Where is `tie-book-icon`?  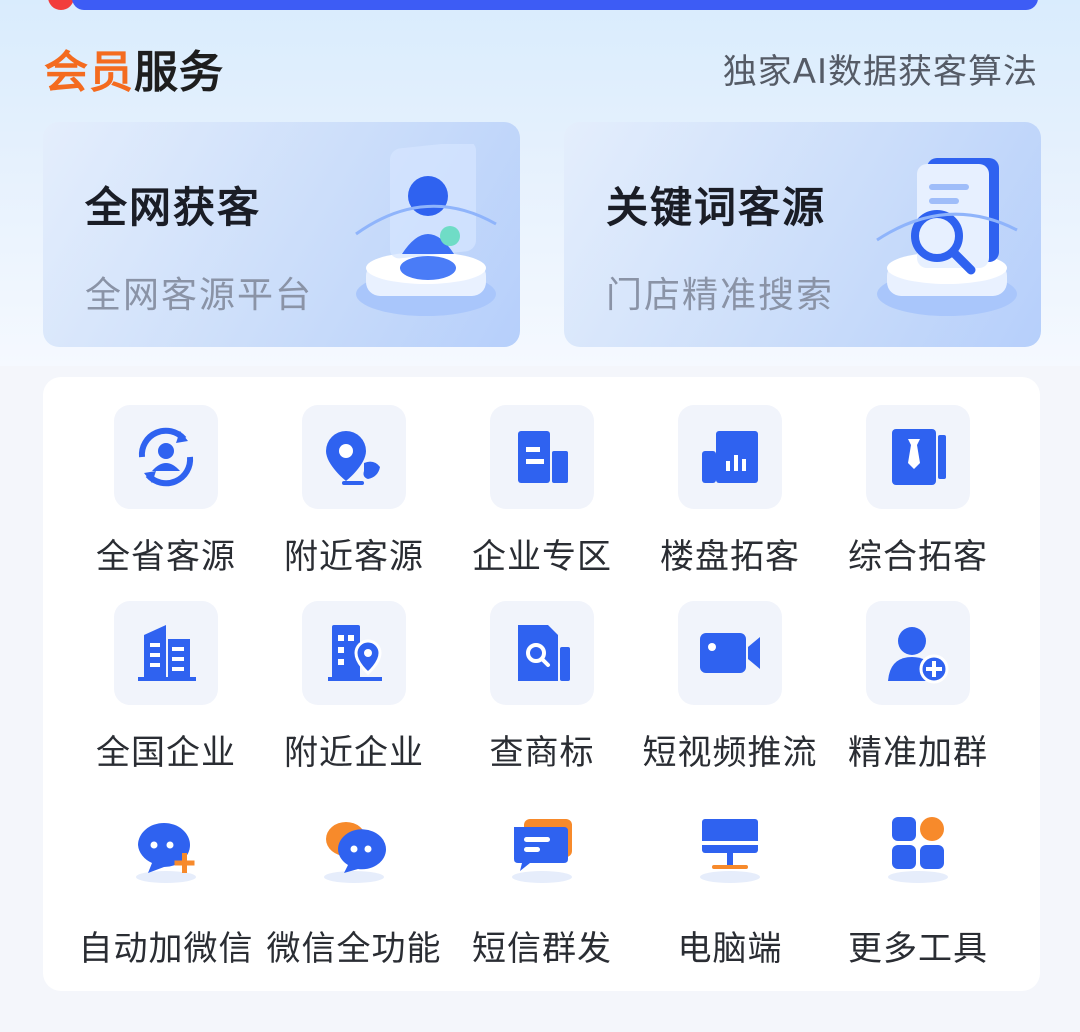
tie-book-icon is located at coordinates (919, 457).